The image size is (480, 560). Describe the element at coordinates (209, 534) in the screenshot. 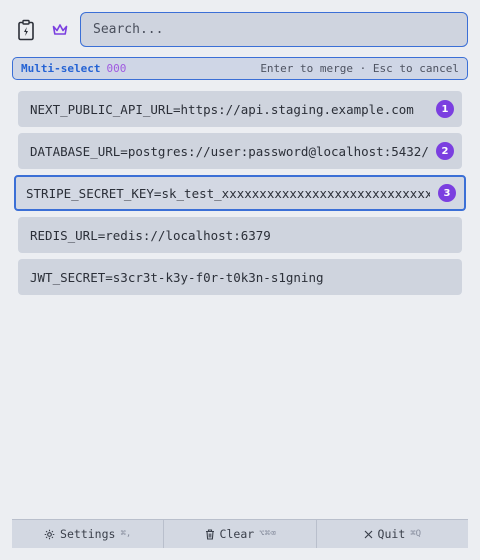

I see `trash-icon` at that location.